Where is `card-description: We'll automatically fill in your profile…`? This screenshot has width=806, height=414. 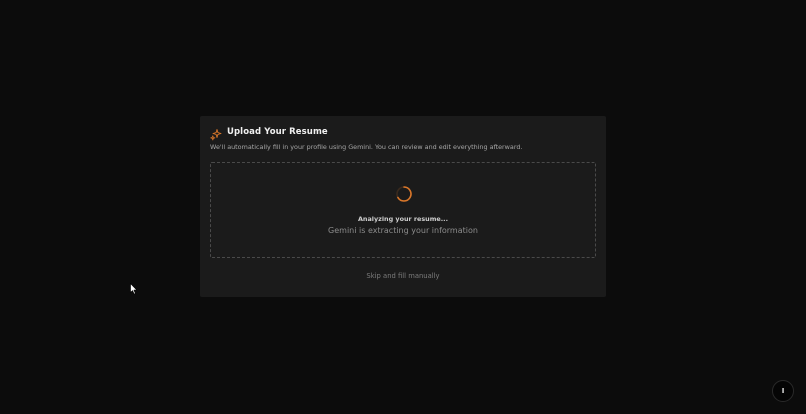
card-description: We'll automatically fill in your profile… is located at coordinates (366, 147).